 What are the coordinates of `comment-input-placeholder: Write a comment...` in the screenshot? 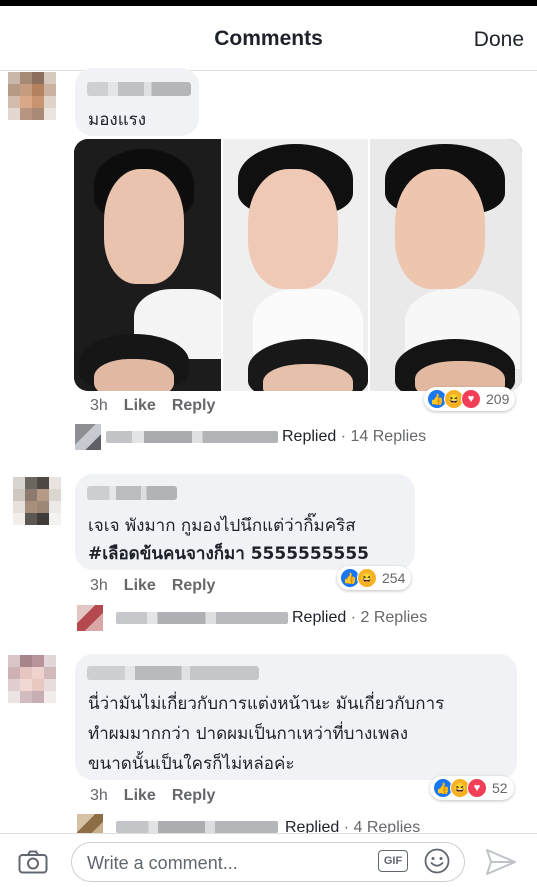 It's located at (162, 863).